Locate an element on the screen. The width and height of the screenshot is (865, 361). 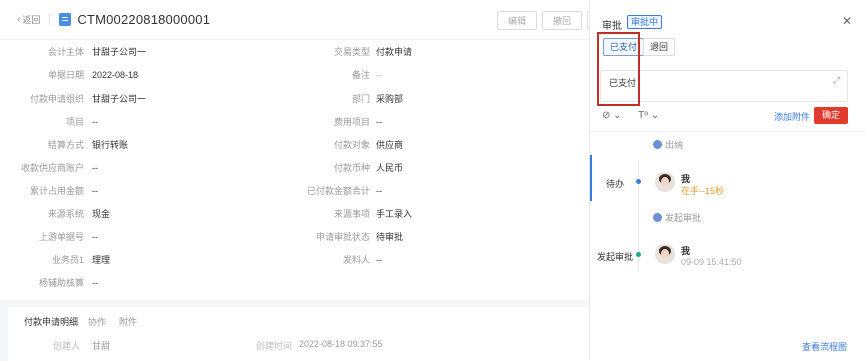
created-time-value: 2022-08-18 09:37:55 is located at coordinates (341, 344).